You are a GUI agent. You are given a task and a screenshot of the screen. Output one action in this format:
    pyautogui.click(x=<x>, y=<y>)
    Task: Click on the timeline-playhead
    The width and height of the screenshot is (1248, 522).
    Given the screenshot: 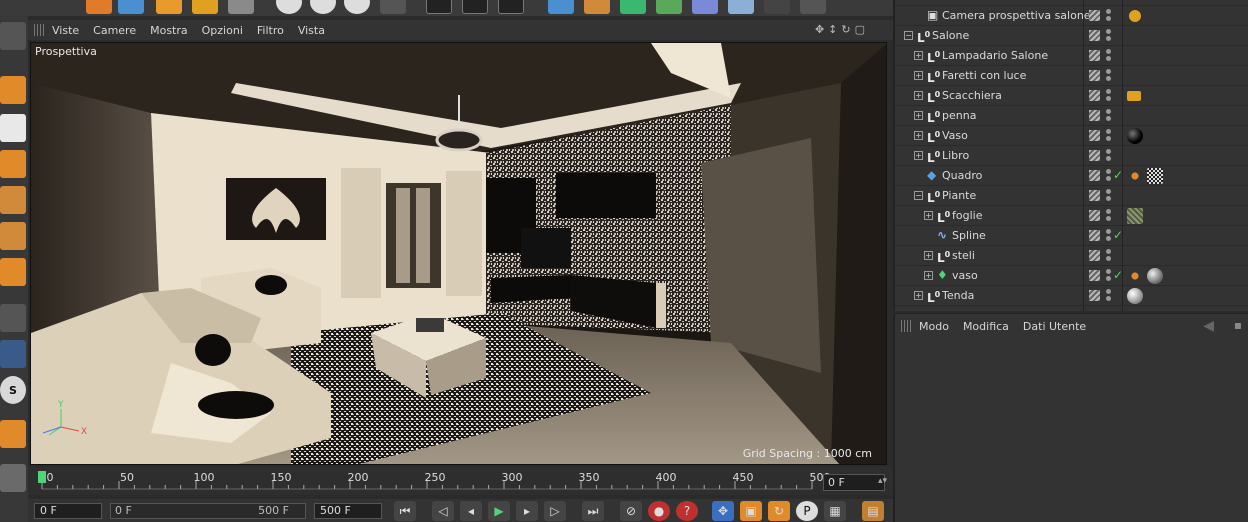 What is the action you would take?
    pyautogui.click(x=42, y=477)
    